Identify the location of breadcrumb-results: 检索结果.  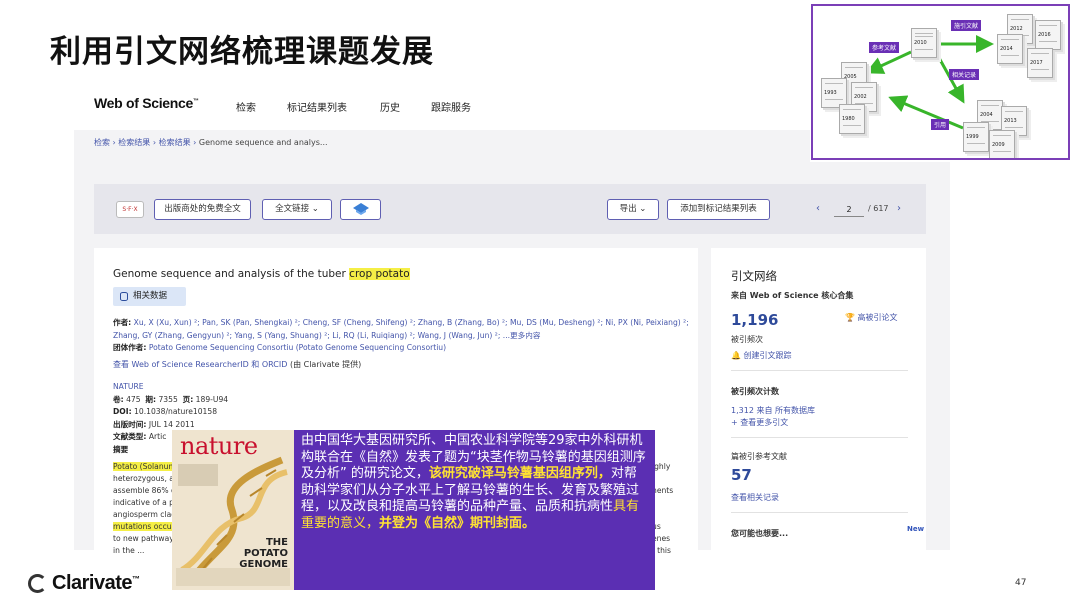
(134, 142).